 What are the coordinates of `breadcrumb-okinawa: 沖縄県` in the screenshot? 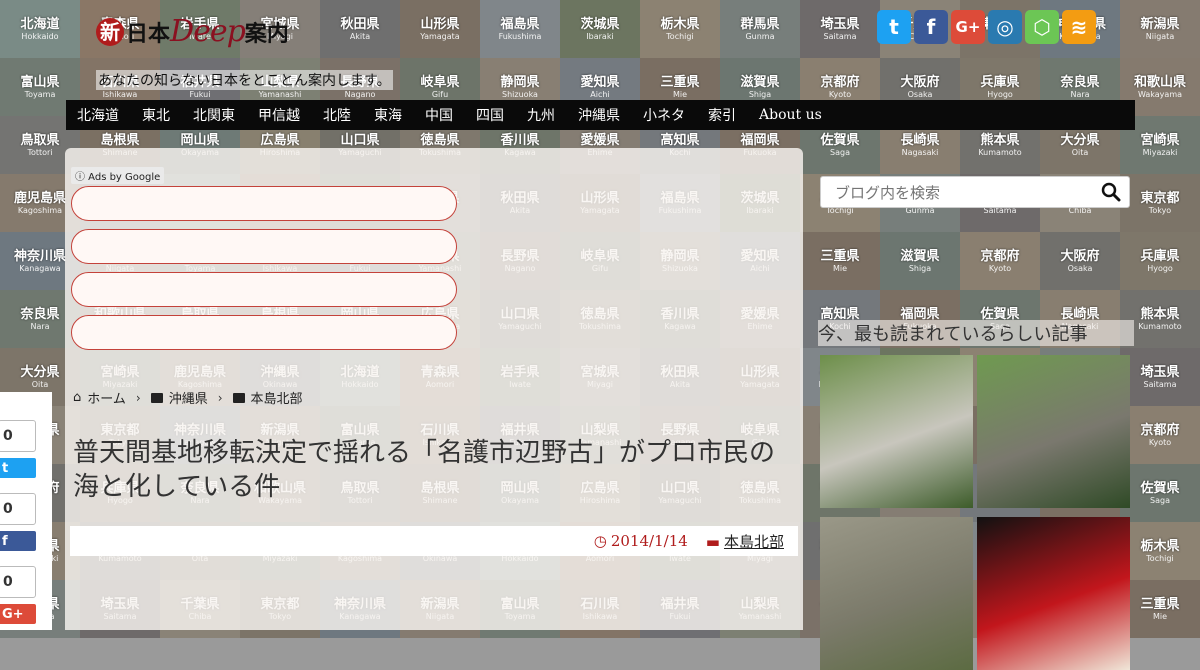 It's located at (188, 397).